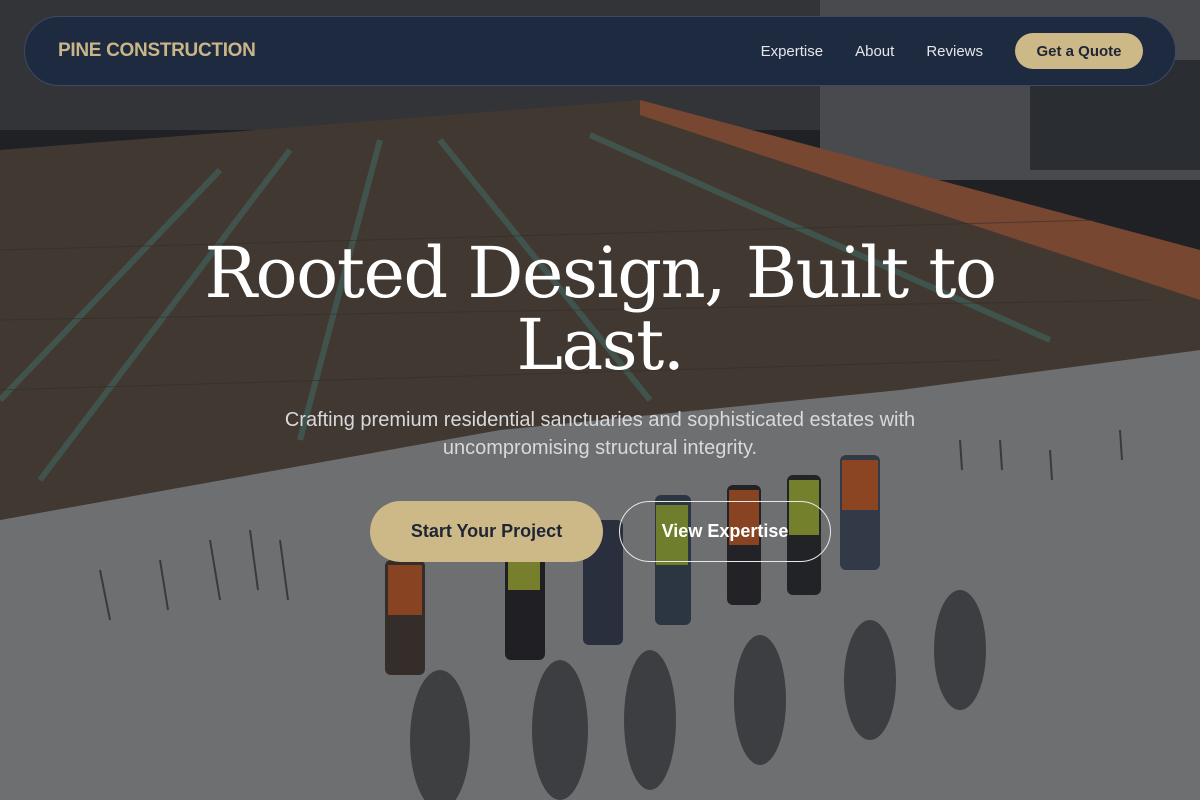  I want to click on view-expertise-button: View Expertise, so click(725, 531).